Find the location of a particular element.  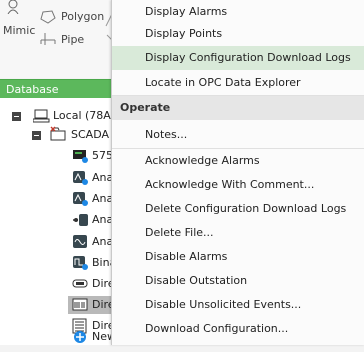

tree-node-analog-output: Ana is located at coordinates (60, 220).